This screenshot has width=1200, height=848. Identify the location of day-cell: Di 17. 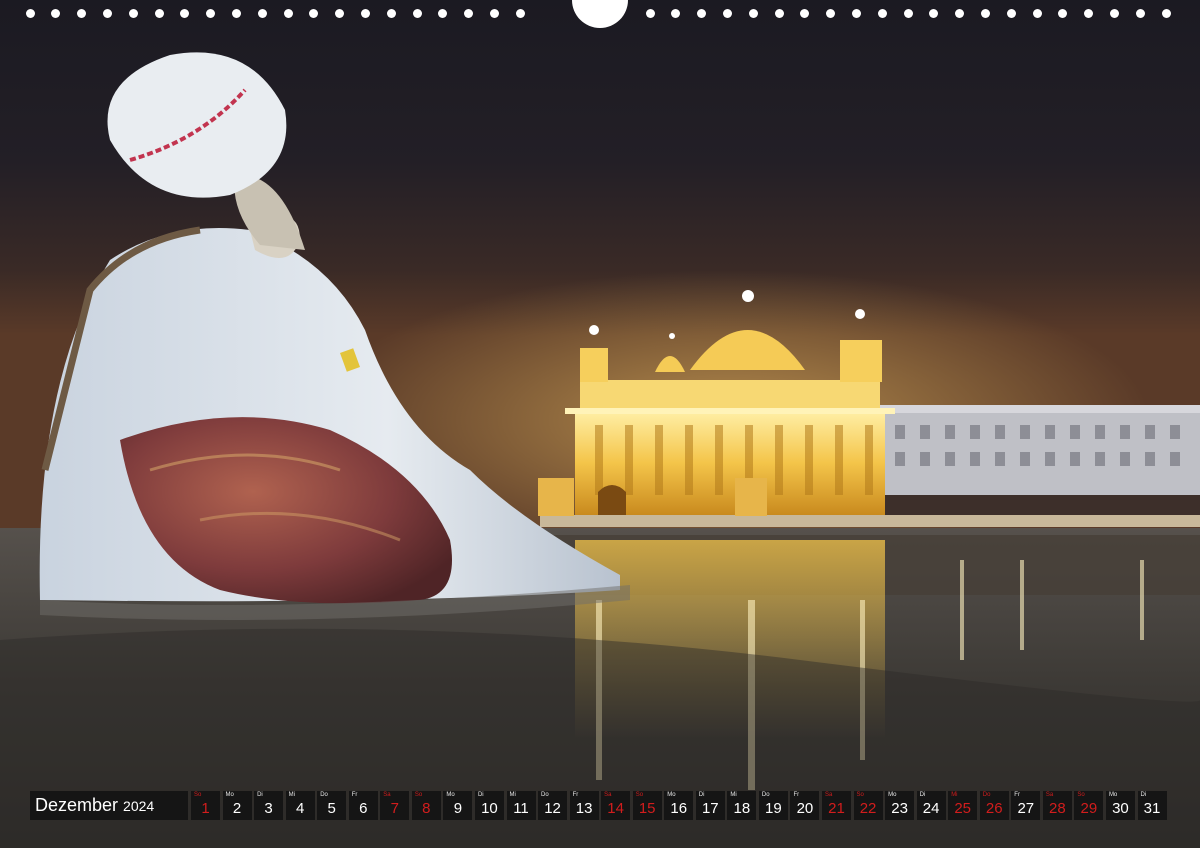
(710, 805).